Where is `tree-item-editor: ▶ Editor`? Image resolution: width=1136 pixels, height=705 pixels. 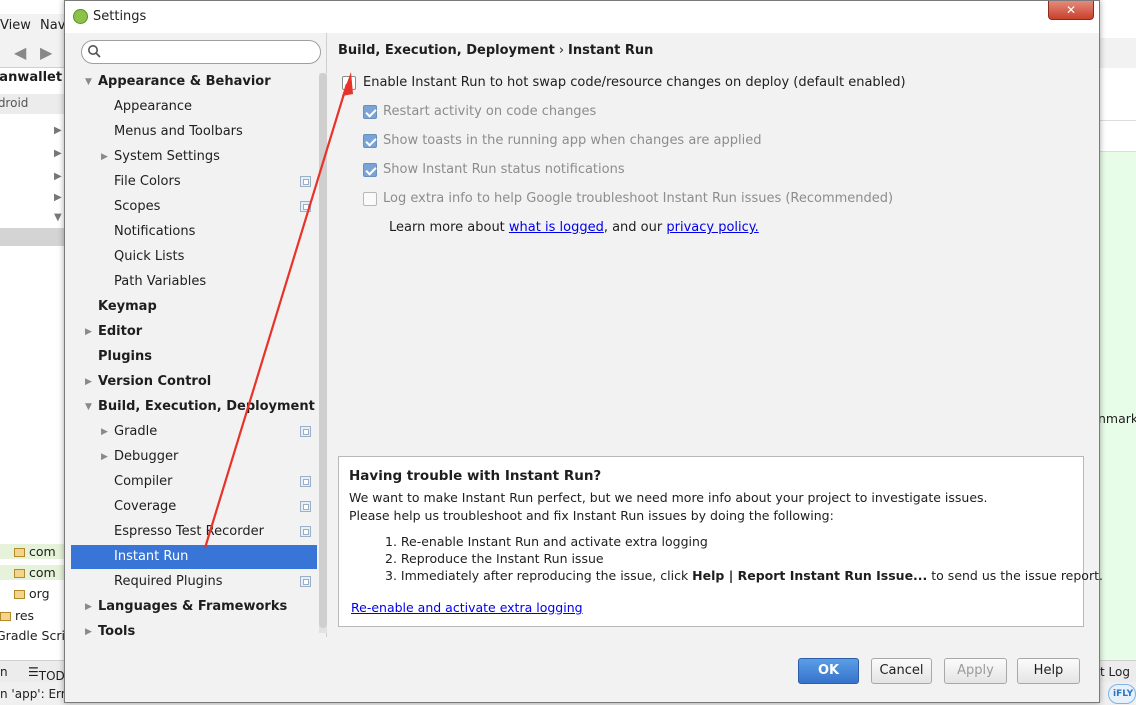
tree-item-editor: ▶ Editor is located at coordinates (194, 332).